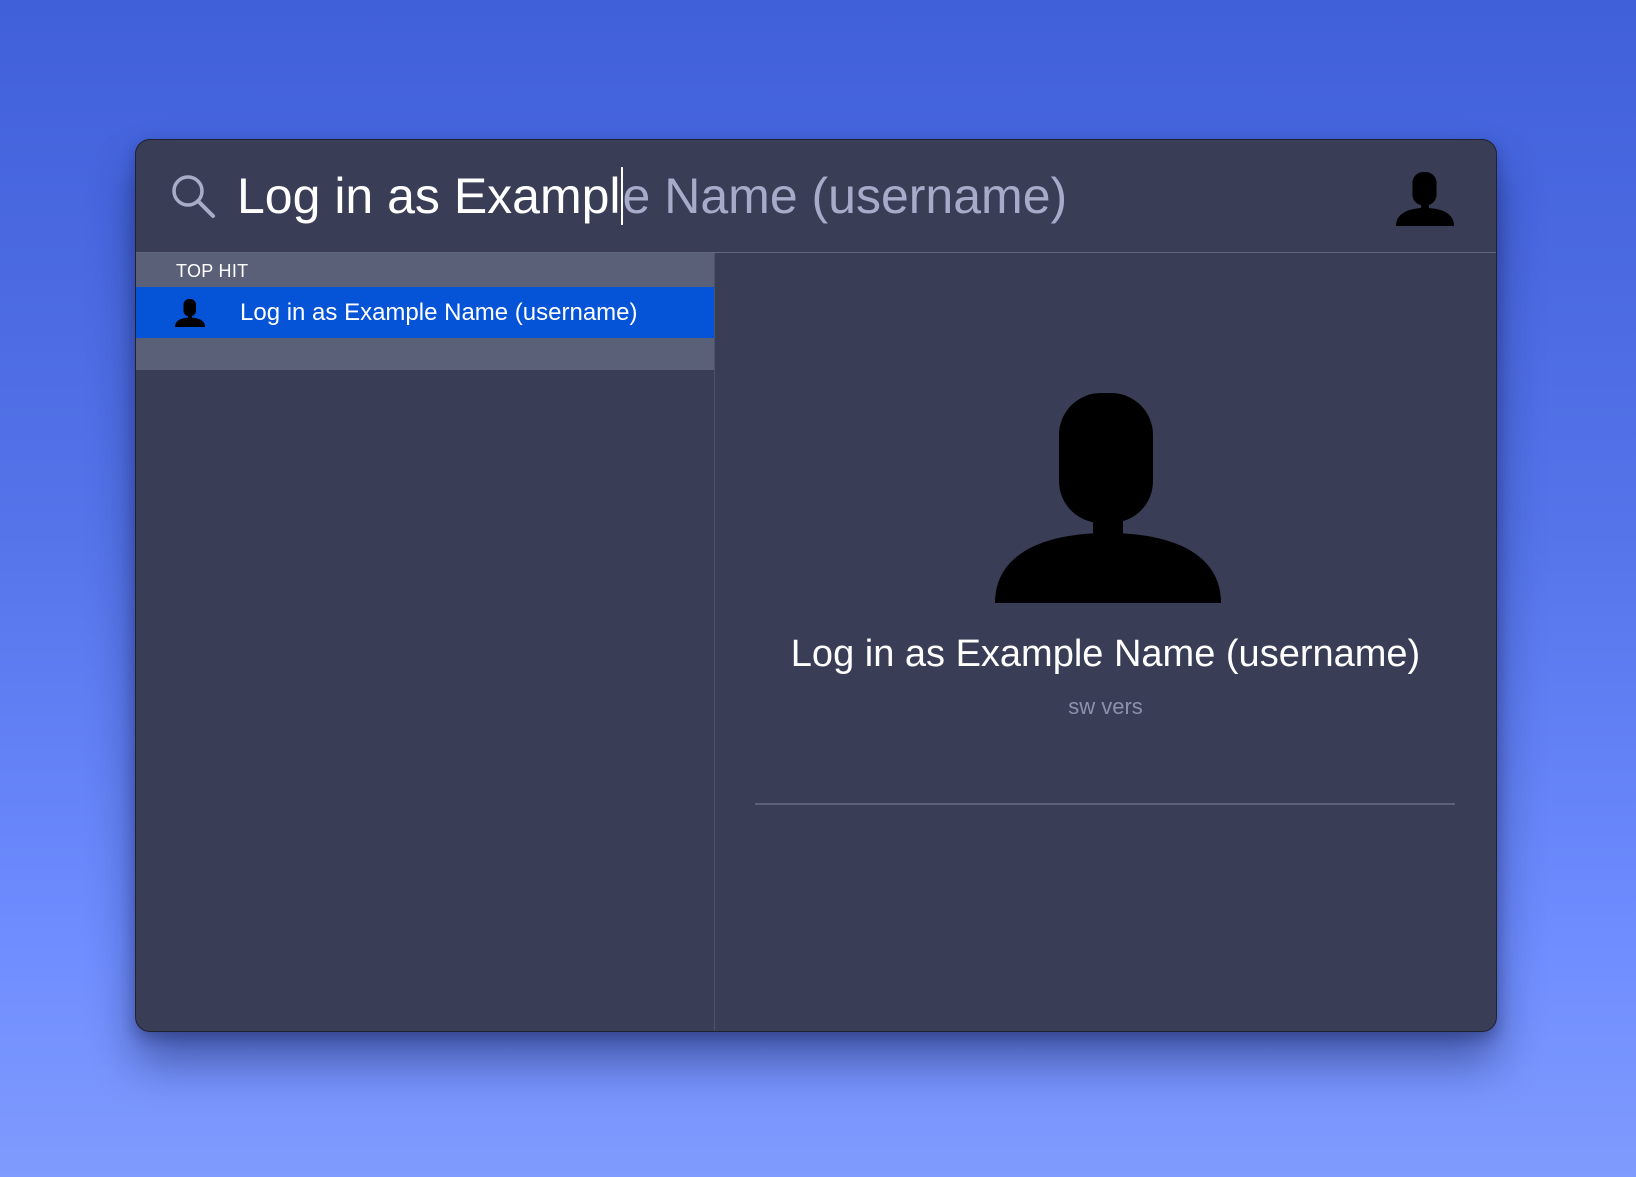  What do you see at coordinates (425, 270) in the screenshot?
I see `section-header-top-hit: TOP HIT` at bounding box center [425, 270].